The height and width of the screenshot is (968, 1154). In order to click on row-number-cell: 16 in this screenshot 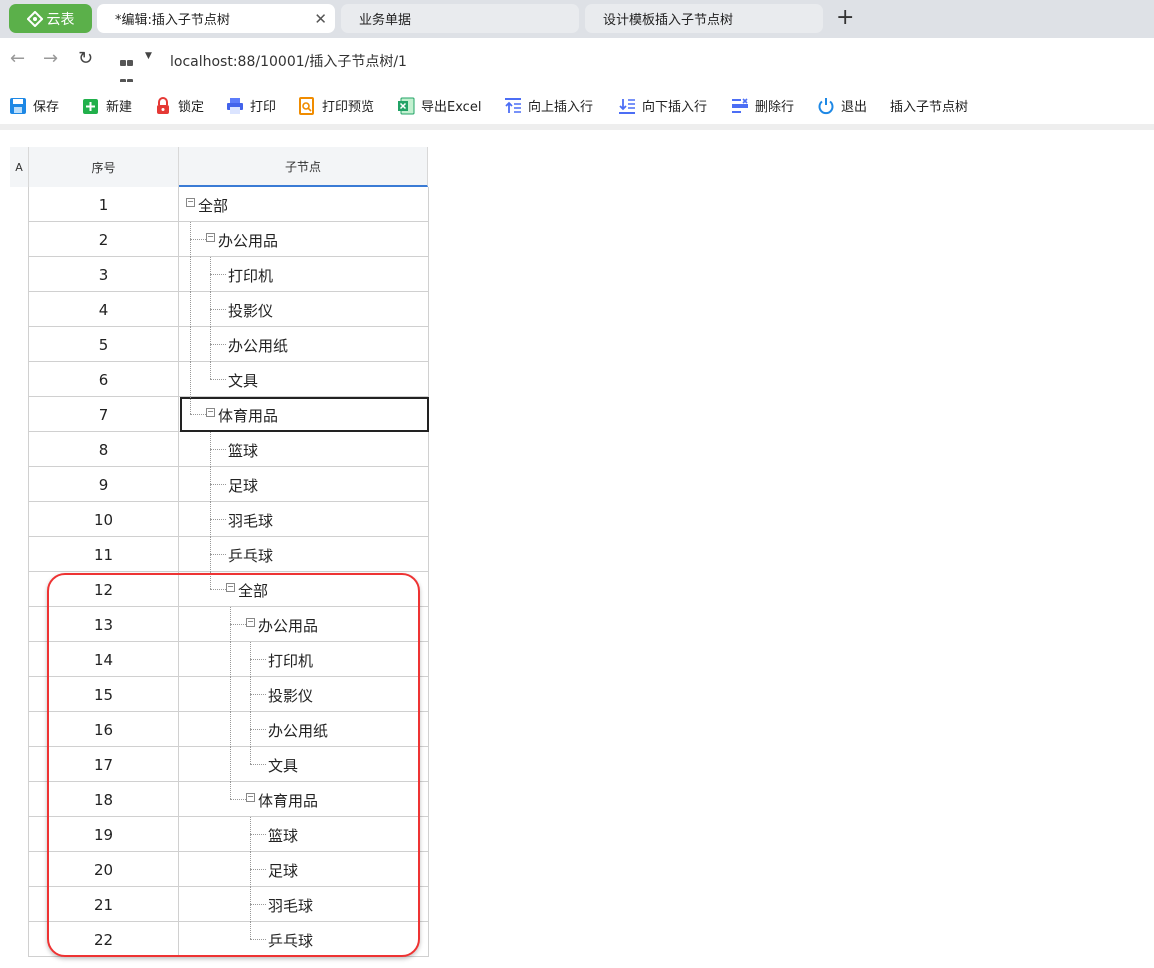, I will do `click(104, 729)`.